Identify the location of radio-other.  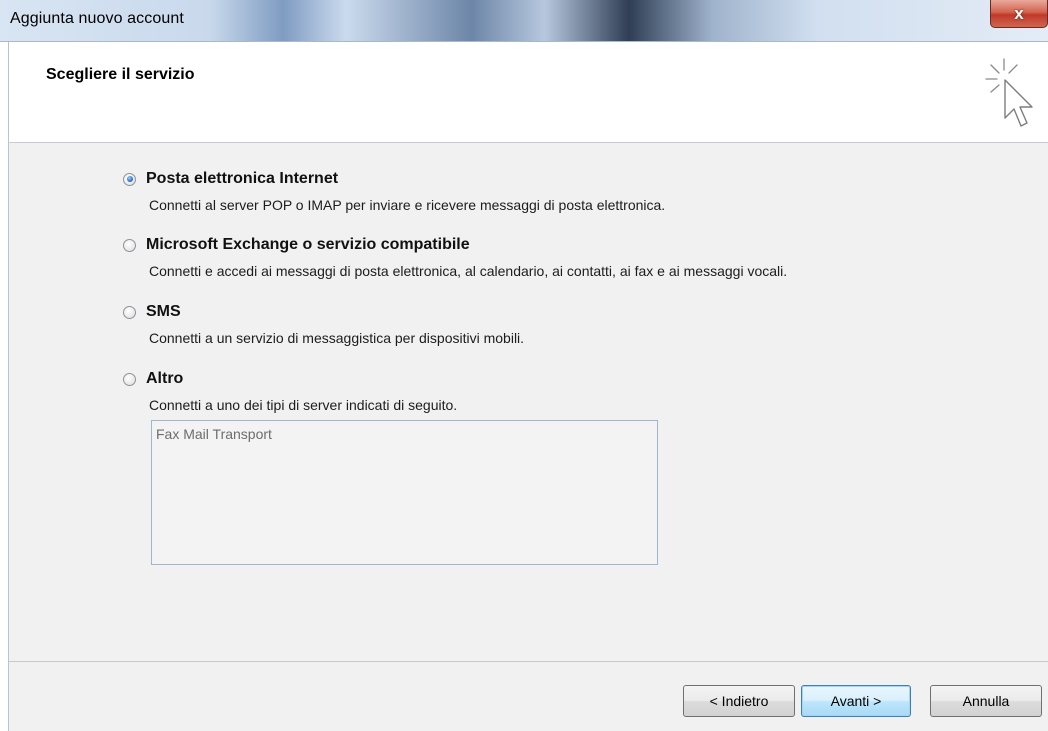
(129, 379).